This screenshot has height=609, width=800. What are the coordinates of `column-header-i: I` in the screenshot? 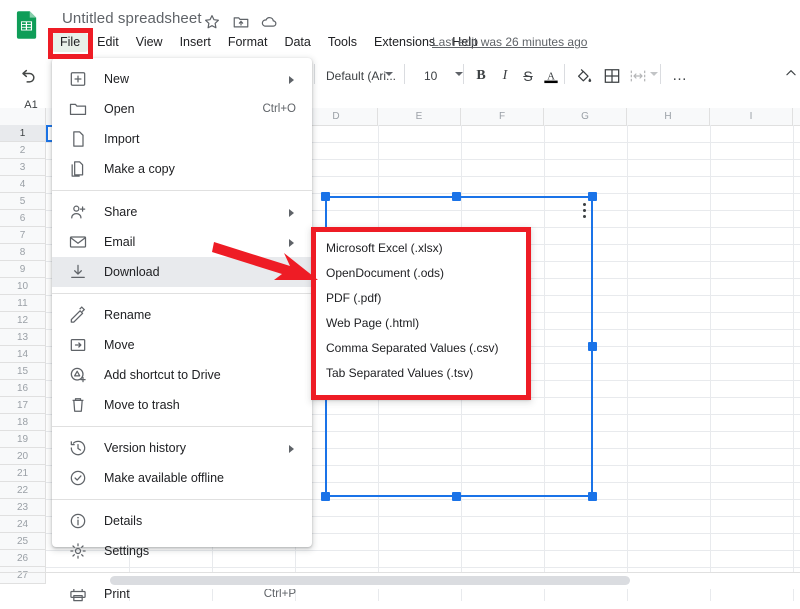 It's located at (751, 116).